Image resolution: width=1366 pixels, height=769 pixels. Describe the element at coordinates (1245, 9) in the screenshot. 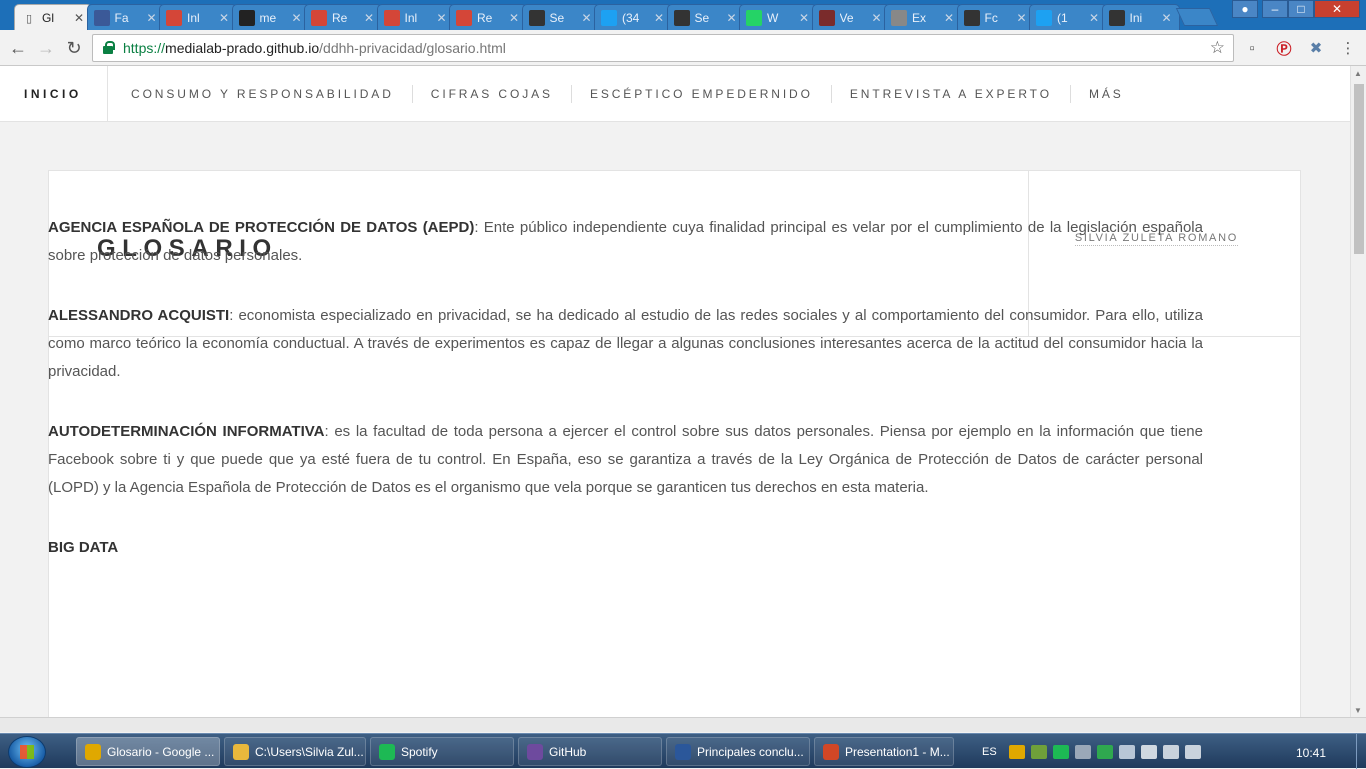

I see `user-icon: ●` at that location.